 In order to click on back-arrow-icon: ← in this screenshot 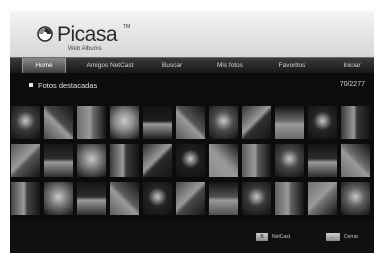, I will do `click(333, 237)`.